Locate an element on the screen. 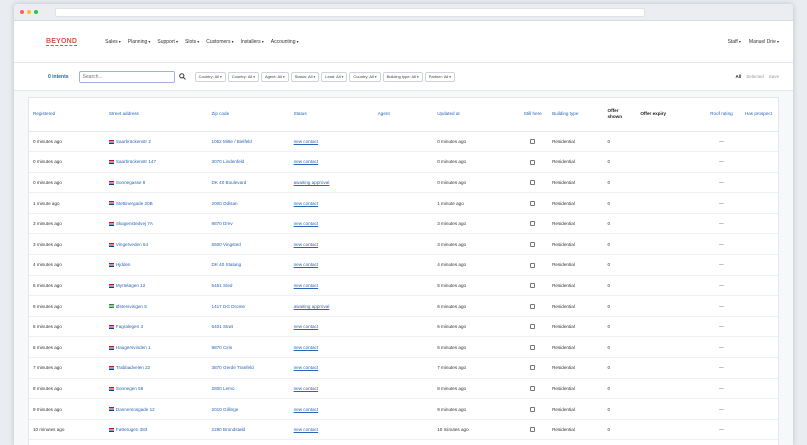 This screenshot has width=807, height=445. zip-code-link: 1417 DG Drome is located at coordinates (248, 306).